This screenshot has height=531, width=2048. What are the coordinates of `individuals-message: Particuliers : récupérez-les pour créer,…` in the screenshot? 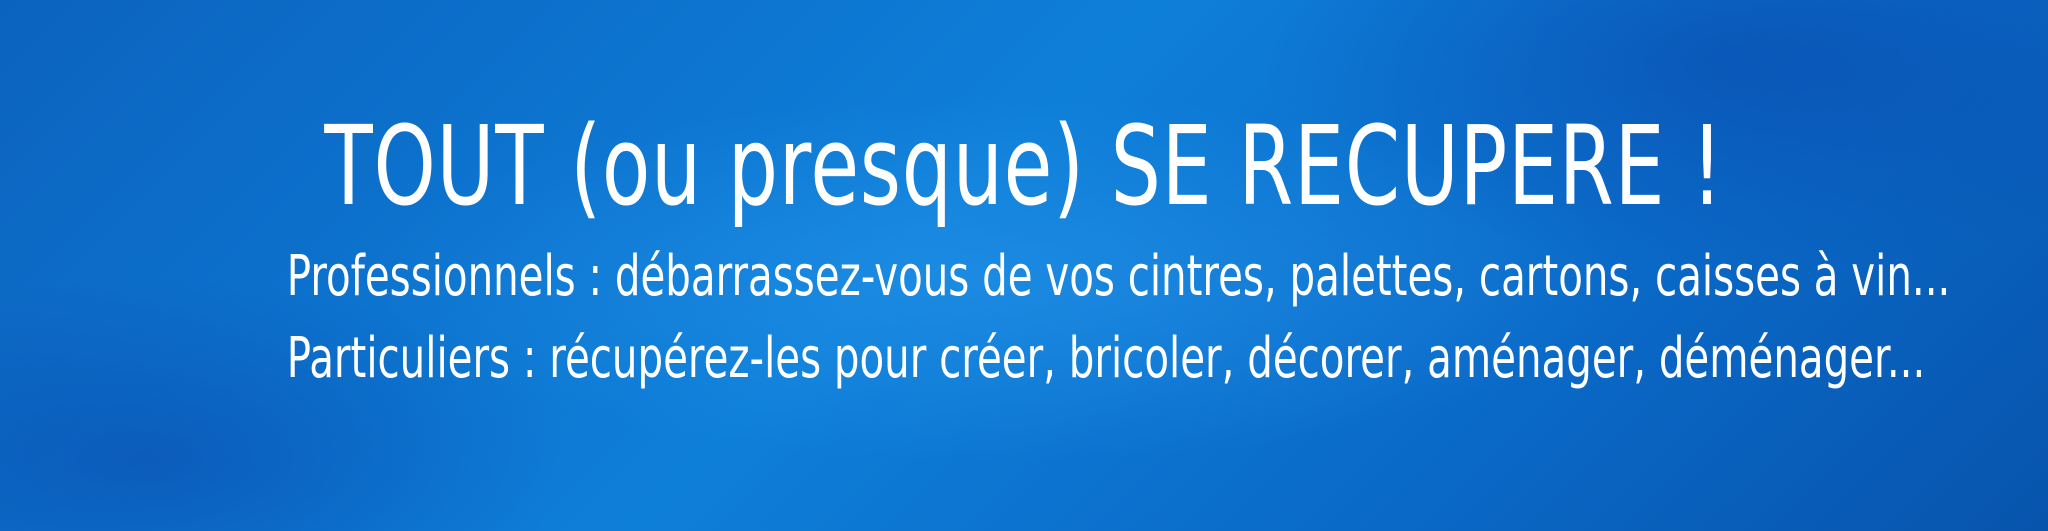 It's located at (1106, 358).